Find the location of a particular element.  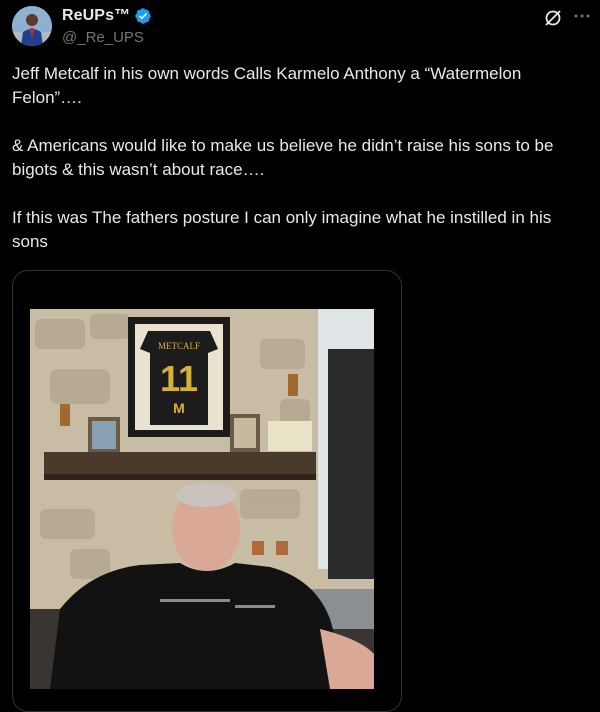

display-name: ReUPs™ is located at coordinates (96, 16).